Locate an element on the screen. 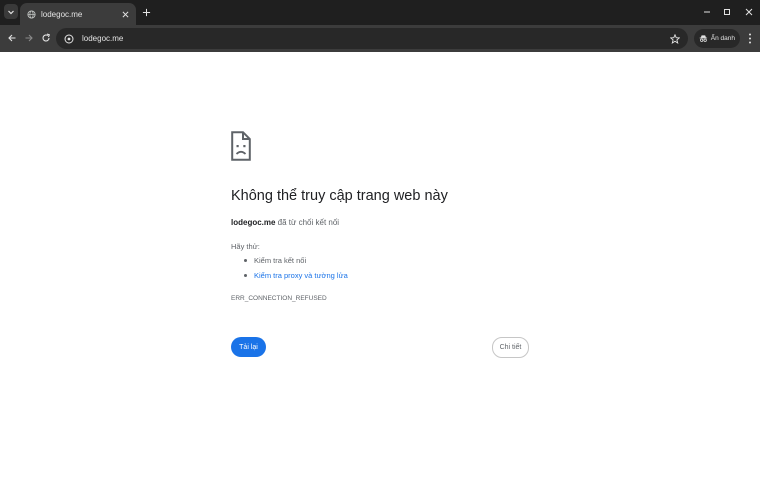  browser-menu-button is located at coordinates (750, 38).